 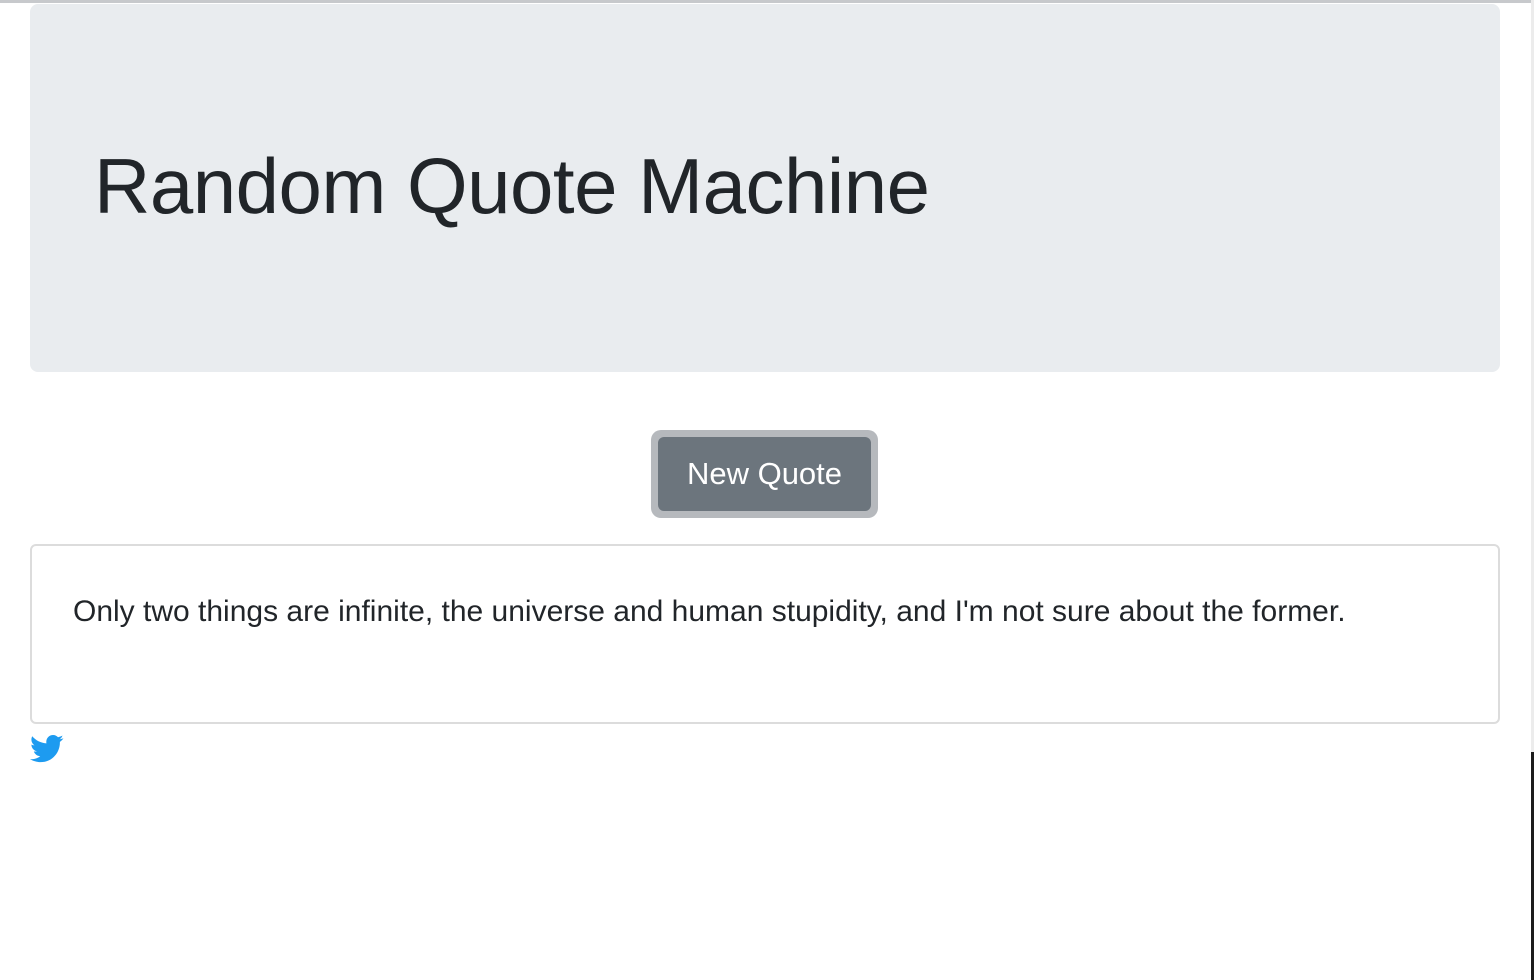 I want to click on tweet-quote-link, so click(x=47, y=749).